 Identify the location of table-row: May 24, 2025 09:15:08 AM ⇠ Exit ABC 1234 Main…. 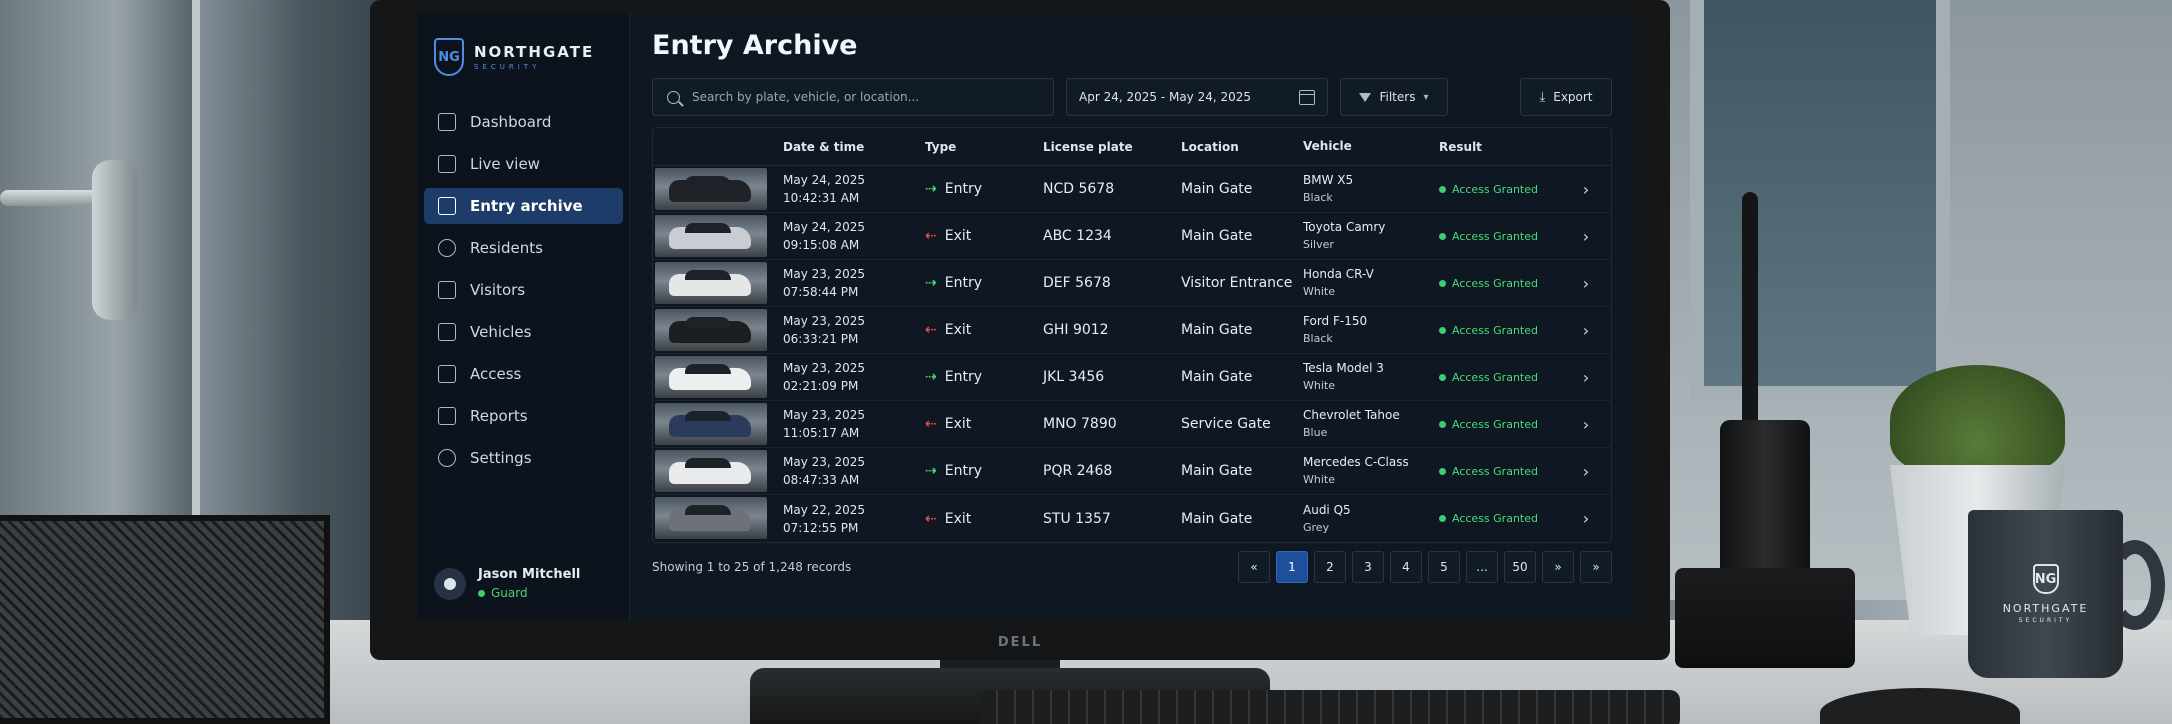
(1132, 236).